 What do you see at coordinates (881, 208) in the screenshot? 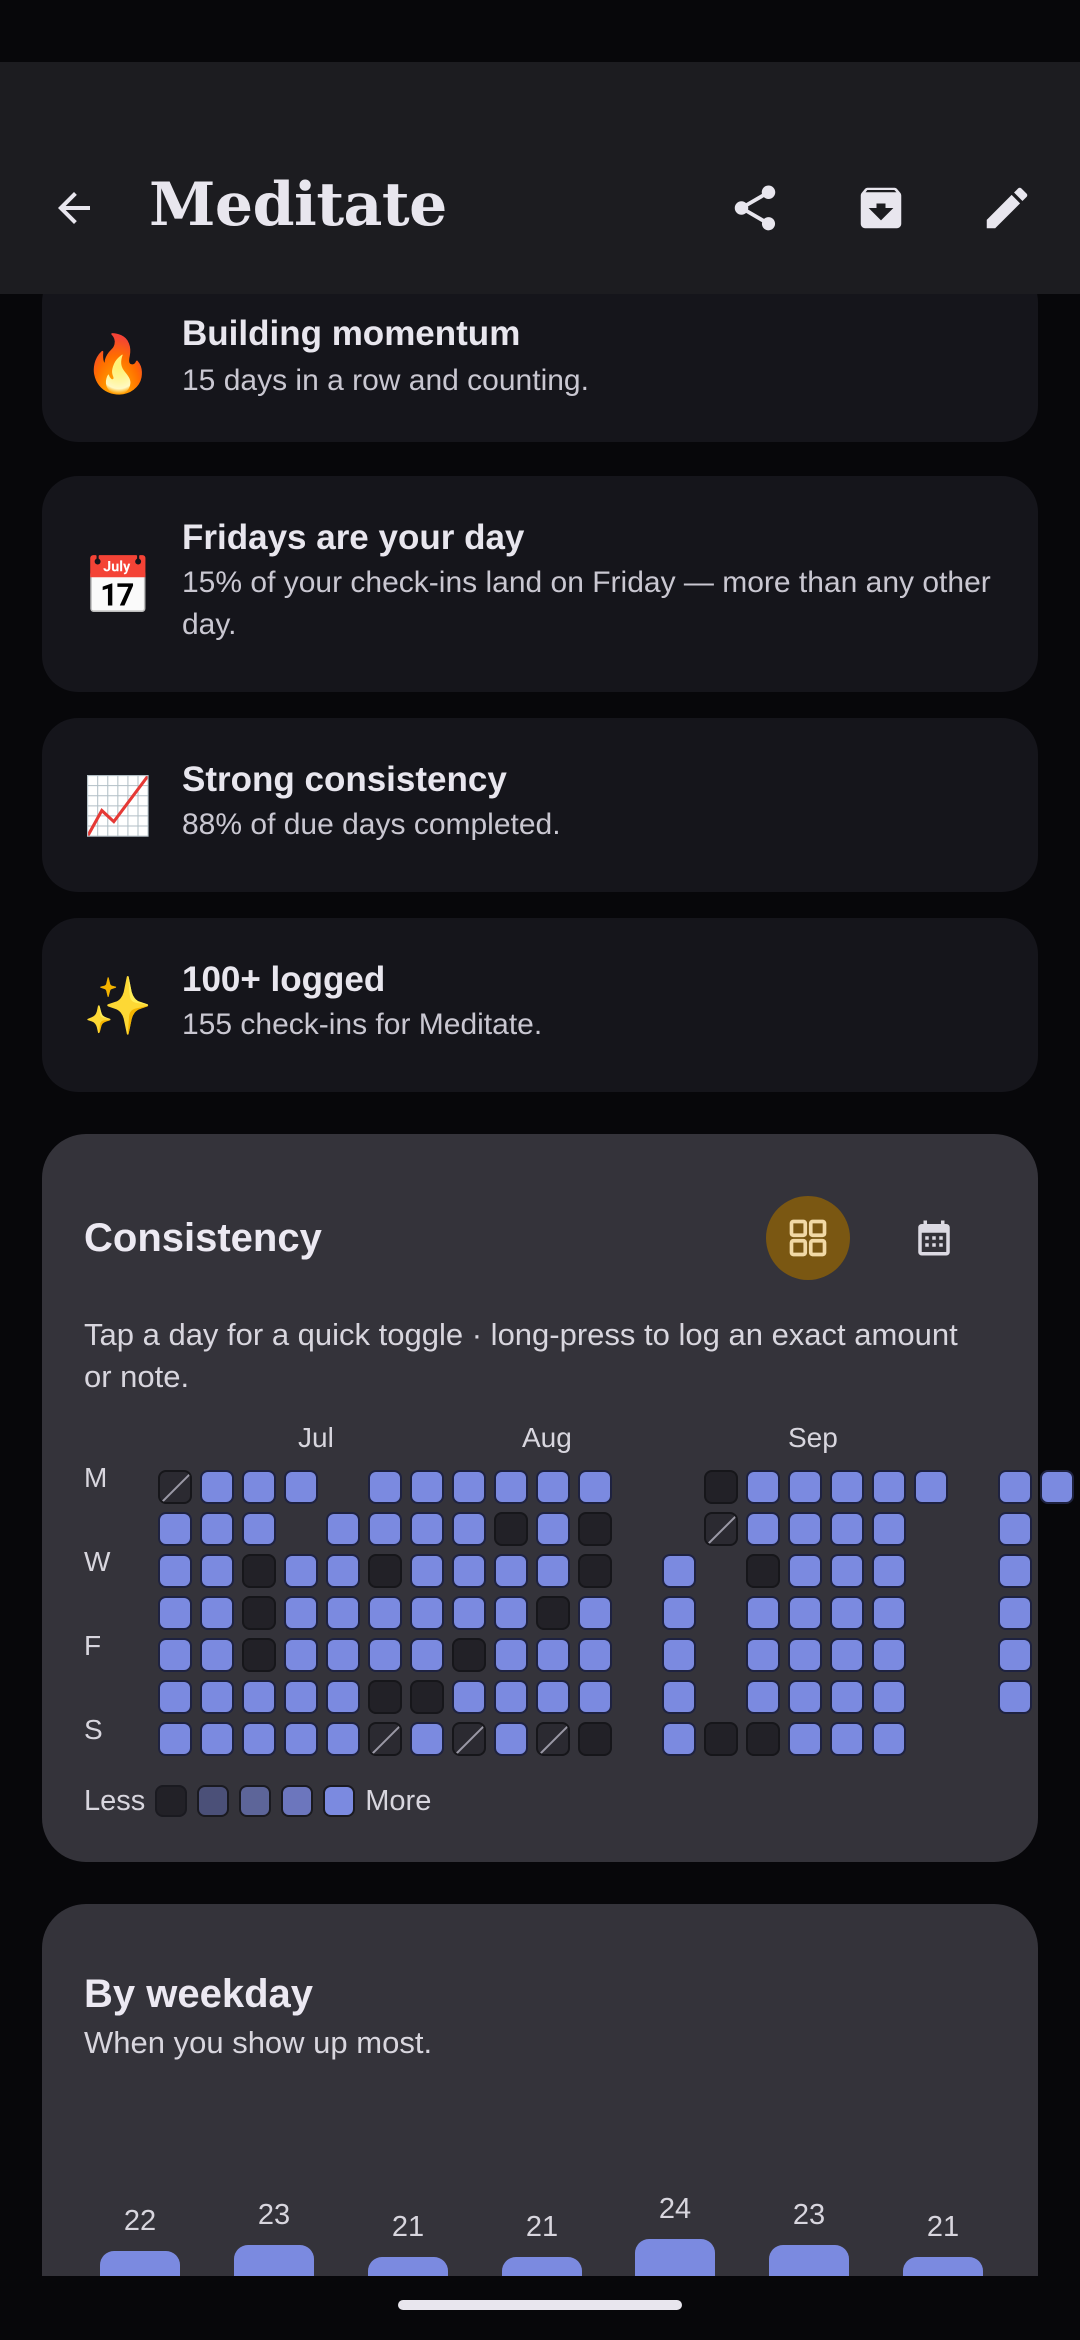
I see `archive-button` at bounding box center [881, 208].